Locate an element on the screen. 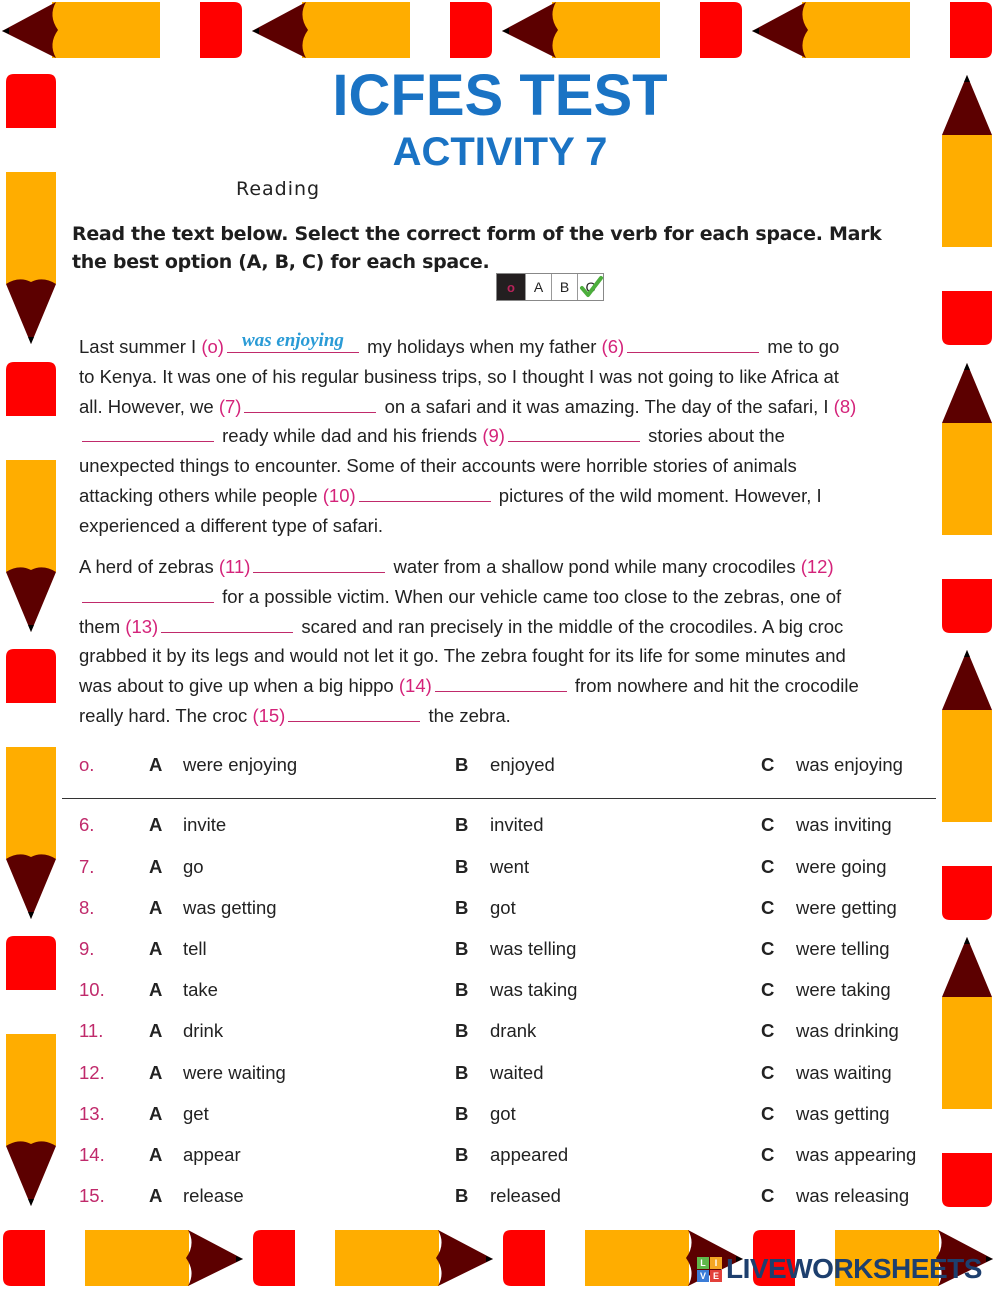  option-b-text: waited is located at coordinates (516, 1073).